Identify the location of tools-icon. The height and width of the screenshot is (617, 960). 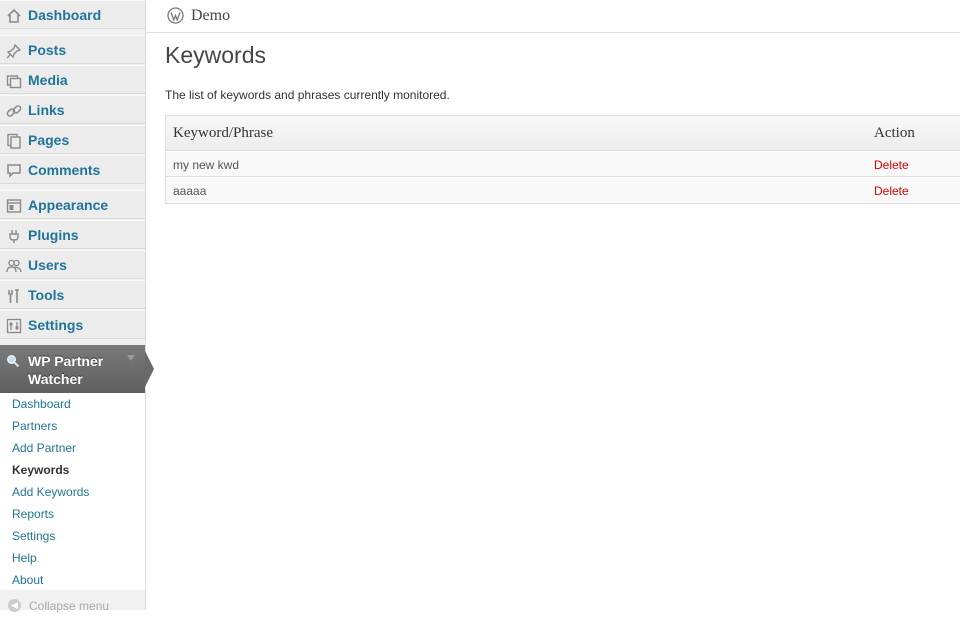
(14, 296).